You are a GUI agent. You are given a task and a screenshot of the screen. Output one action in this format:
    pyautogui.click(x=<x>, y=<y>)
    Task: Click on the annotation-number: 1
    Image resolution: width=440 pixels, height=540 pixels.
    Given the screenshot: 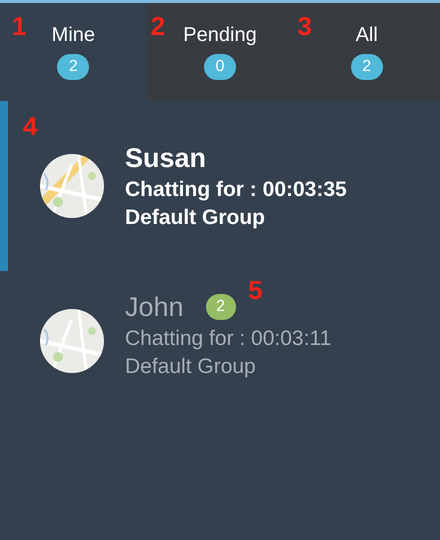 What is the action you would take?
    pyautogui.click(x=19, y=26)
    